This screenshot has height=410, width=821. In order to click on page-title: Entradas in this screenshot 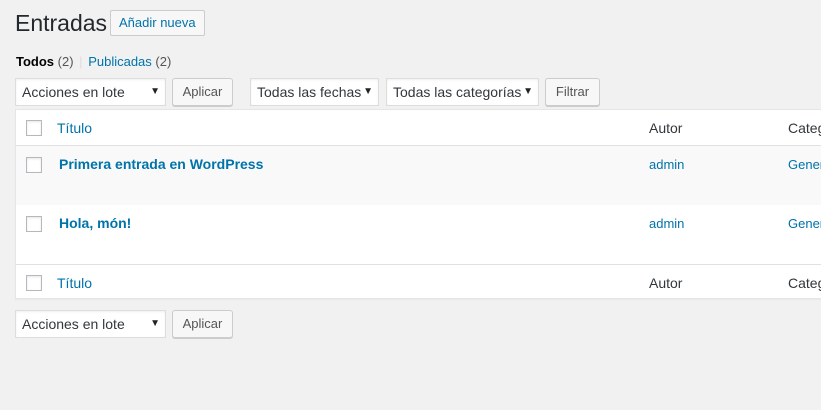, I will do `click(61, 23)`.